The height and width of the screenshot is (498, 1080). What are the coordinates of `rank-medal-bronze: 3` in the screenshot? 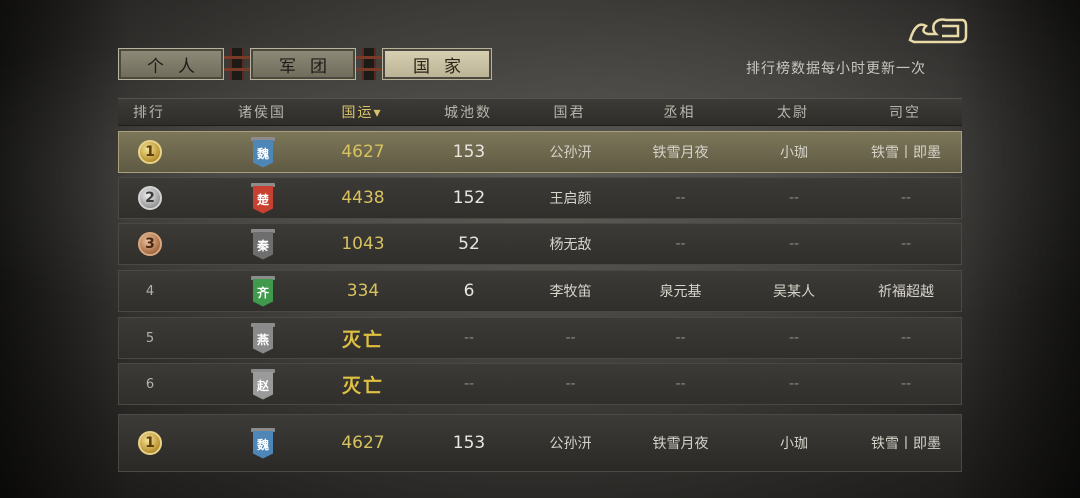 It's located at (150, 244).